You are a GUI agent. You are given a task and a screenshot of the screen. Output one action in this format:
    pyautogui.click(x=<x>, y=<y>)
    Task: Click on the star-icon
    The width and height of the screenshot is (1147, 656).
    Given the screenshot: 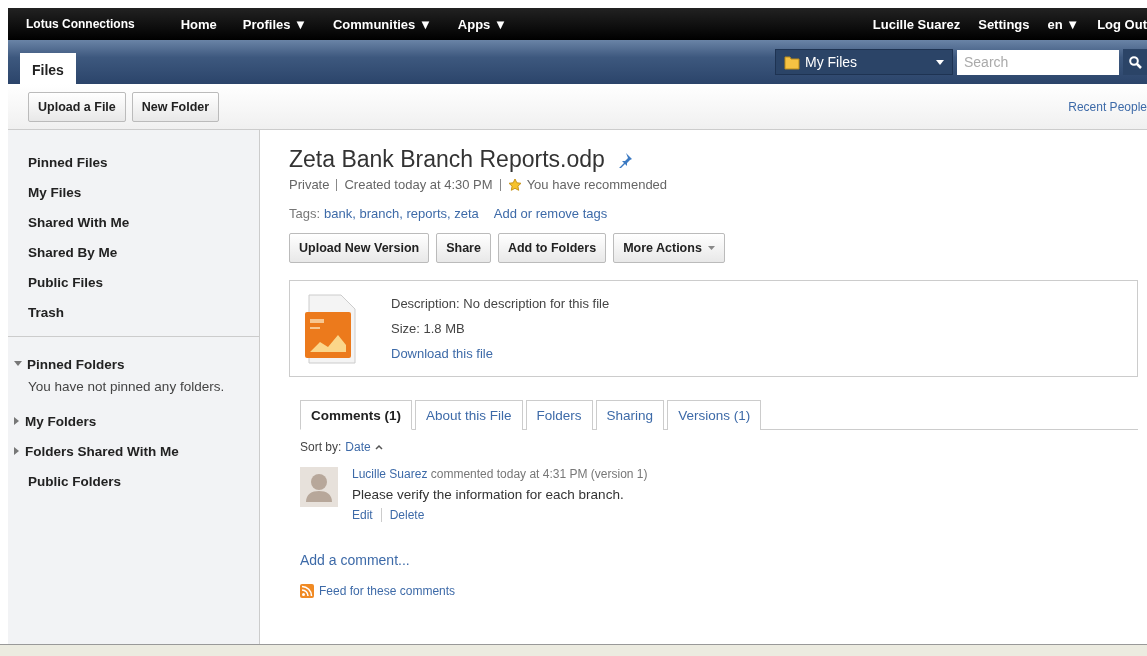 What is the action you would take?
    pyautogui.click(x=514, y=184)
    